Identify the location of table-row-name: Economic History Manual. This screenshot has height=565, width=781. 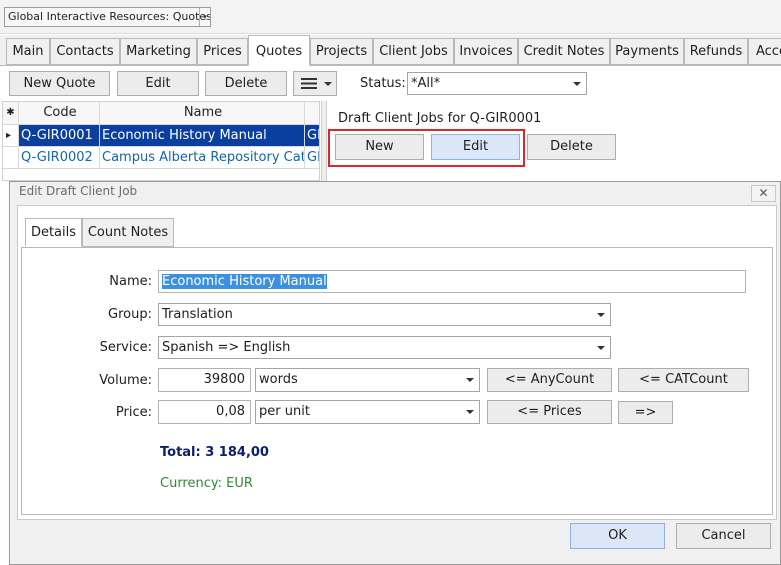
(202, 136).